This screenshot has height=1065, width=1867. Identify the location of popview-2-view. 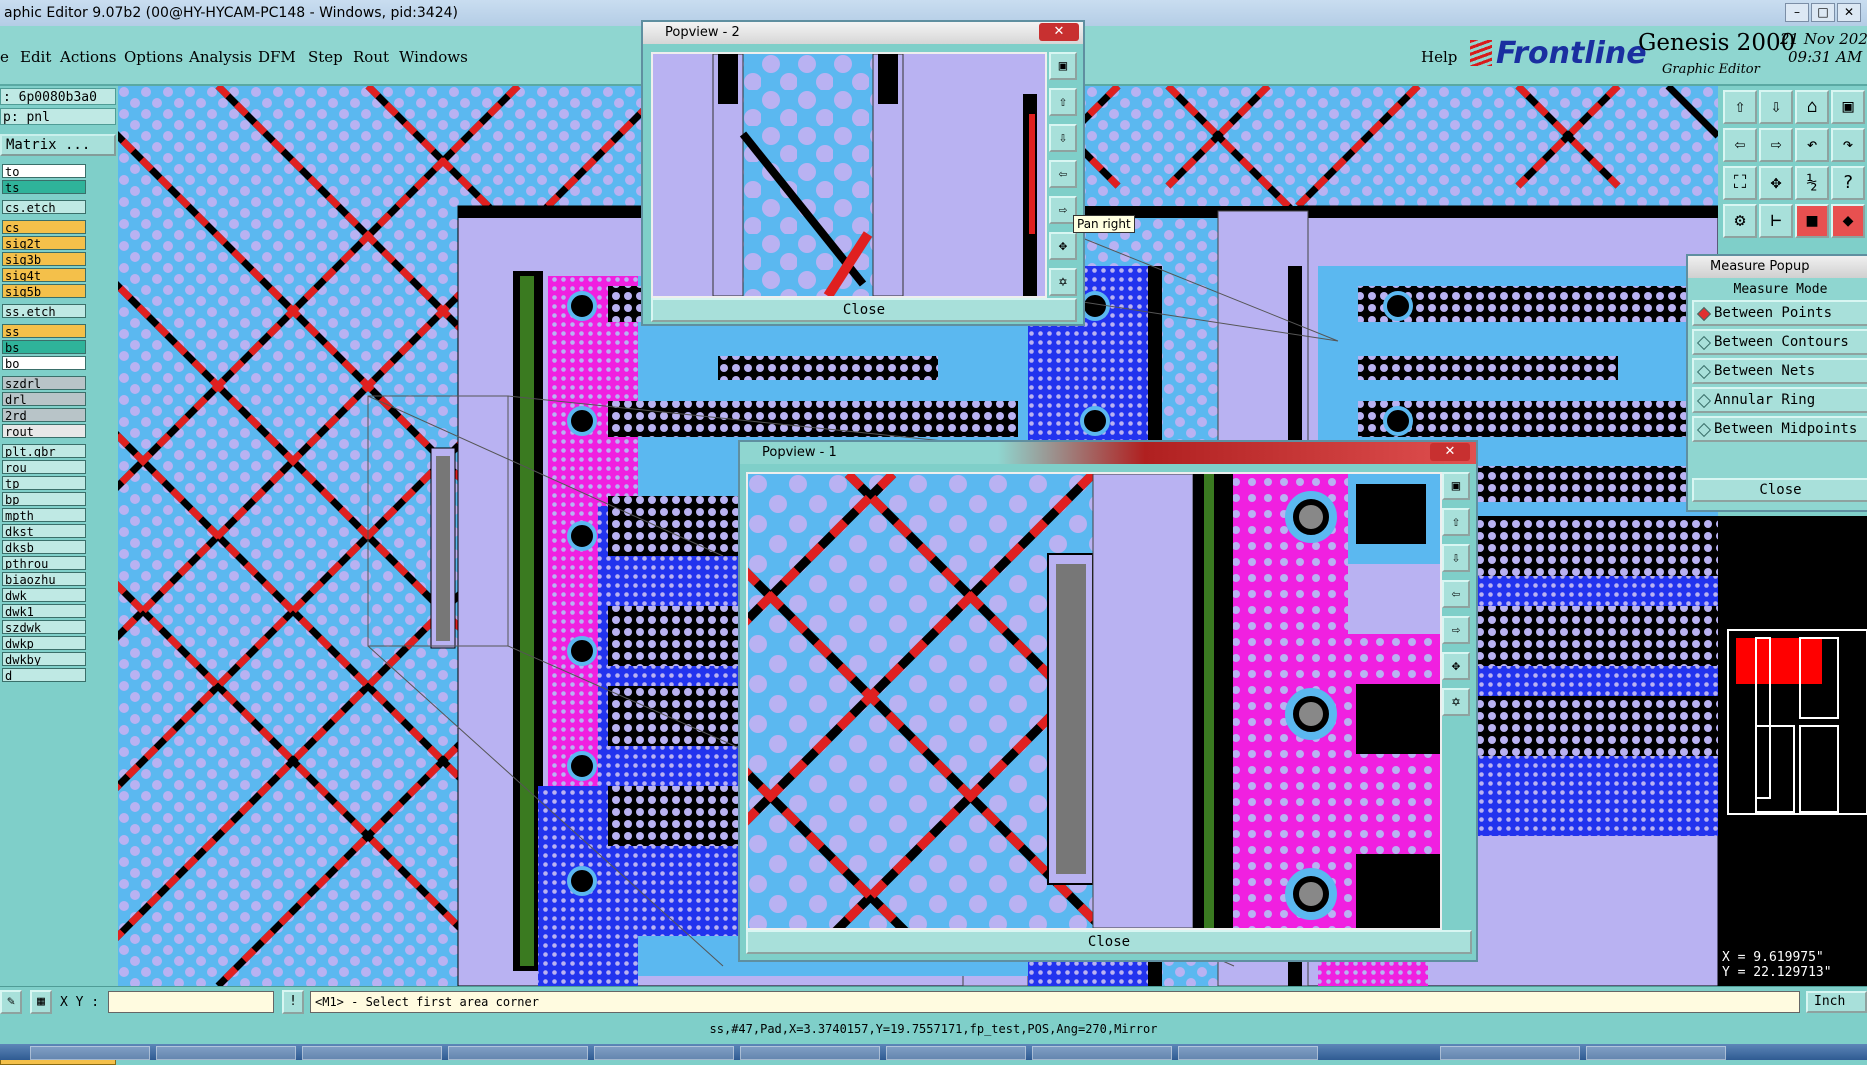
(849, 175).